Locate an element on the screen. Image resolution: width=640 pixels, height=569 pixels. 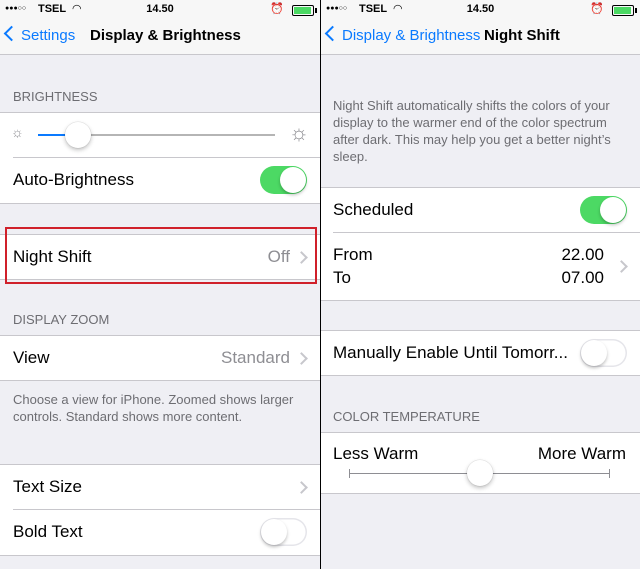
bold-text-toggle is located at coordinates (283, 532).